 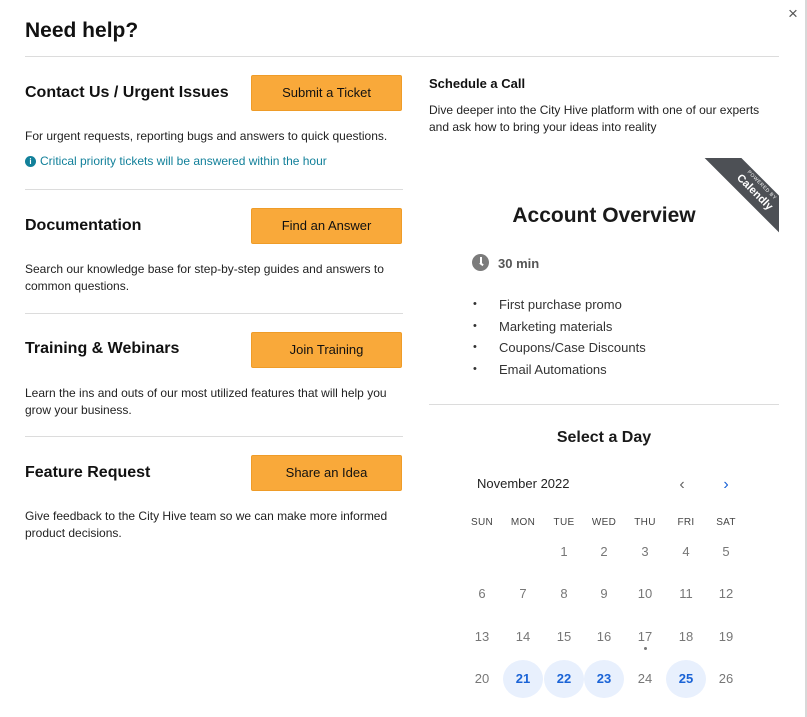 What do you see at coordinates (326, 93) in the screenshot?
I see `submit-ticket-button: Submit a Ticket` at bounding box center [326, 93].